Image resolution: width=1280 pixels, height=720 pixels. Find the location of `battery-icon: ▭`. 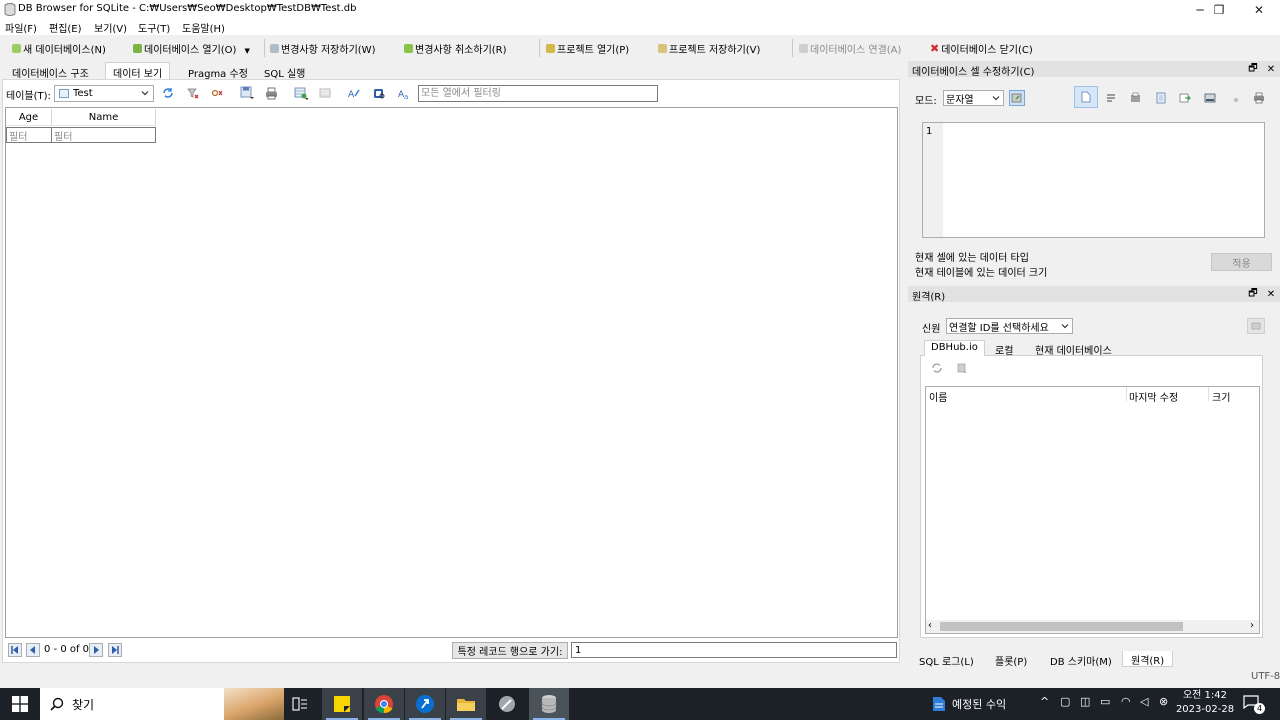

battery-icon: ▭ is located at coordinates (1105, 701).